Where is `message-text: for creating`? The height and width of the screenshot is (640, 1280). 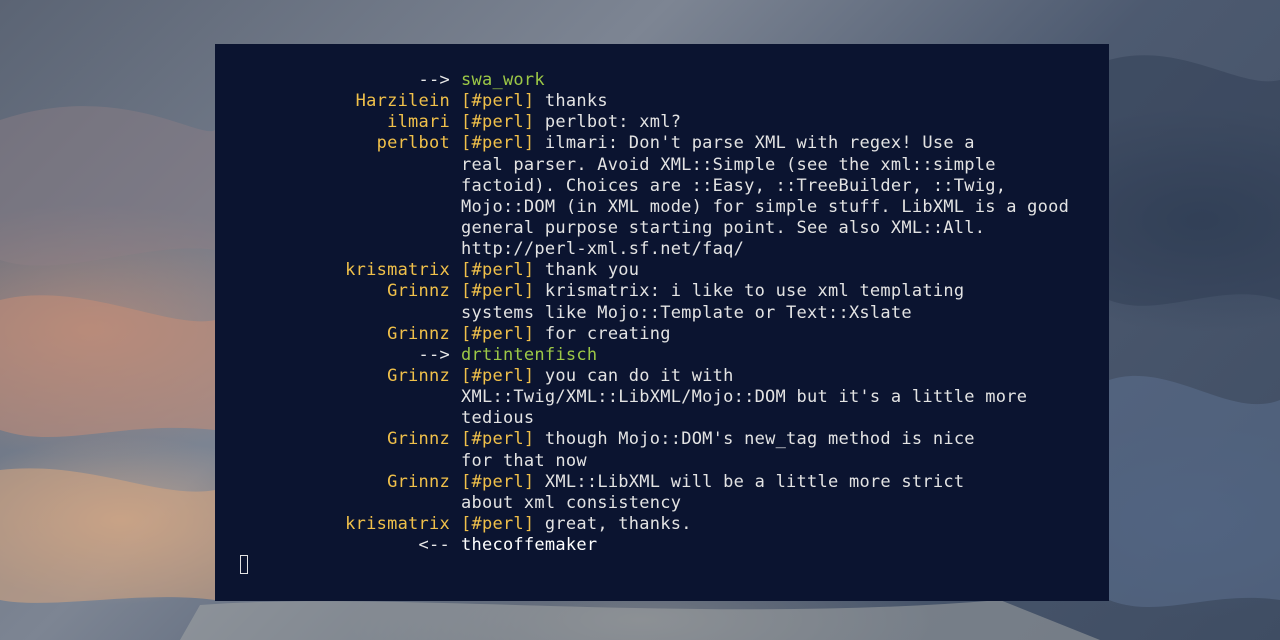 message-text: for creating is located at coordinates (607, 333).